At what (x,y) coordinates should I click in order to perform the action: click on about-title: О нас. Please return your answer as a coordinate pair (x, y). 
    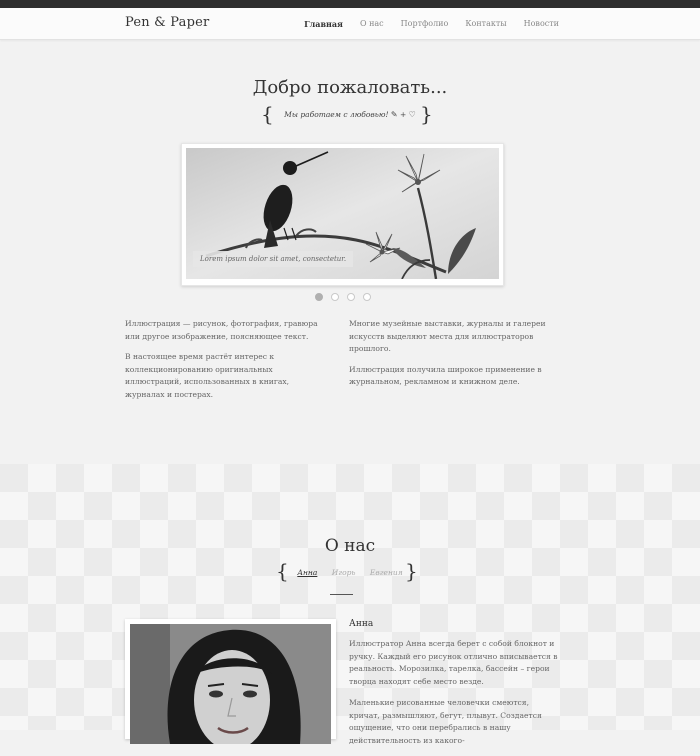
    Looking at the image, I should click on (350, 546).